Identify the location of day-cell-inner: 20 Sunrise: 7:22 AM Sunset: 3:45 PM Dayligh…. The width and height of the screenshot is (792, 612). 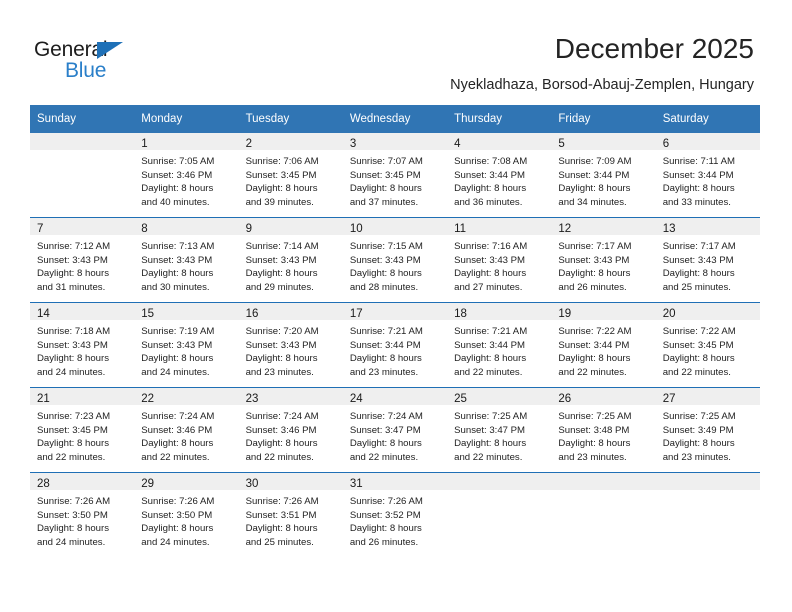
(707, 345).